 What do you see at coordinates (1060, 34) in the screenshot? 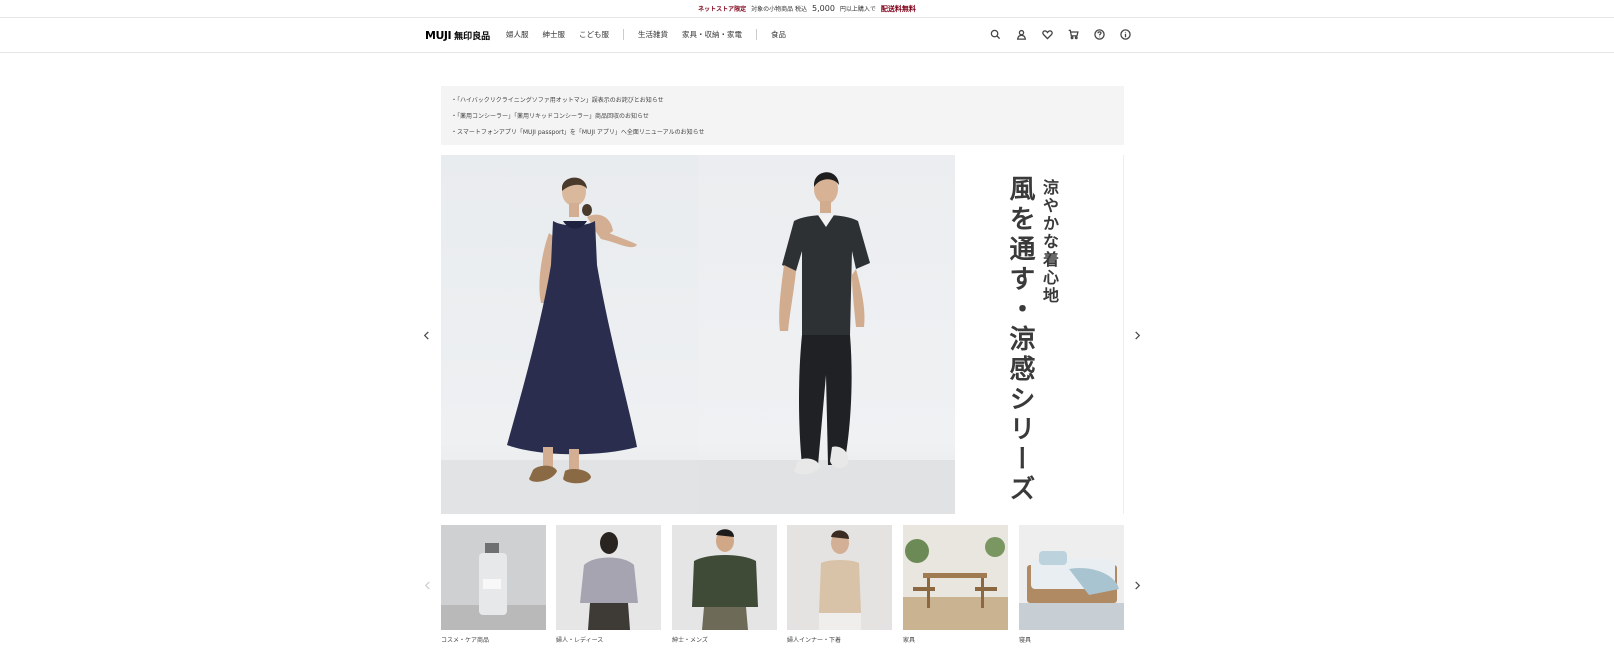
I see `header-icons` at bounding box center [1060, 34].